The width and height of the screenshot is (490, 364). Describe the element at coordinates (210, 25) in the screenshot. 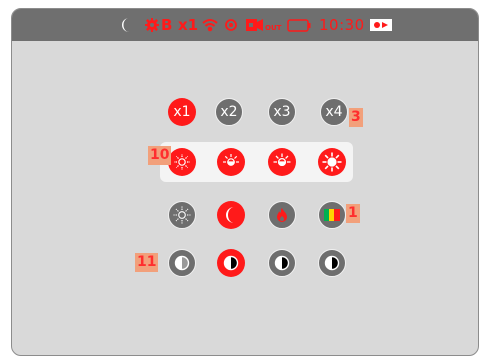

I see `wifi-icon` at that location.